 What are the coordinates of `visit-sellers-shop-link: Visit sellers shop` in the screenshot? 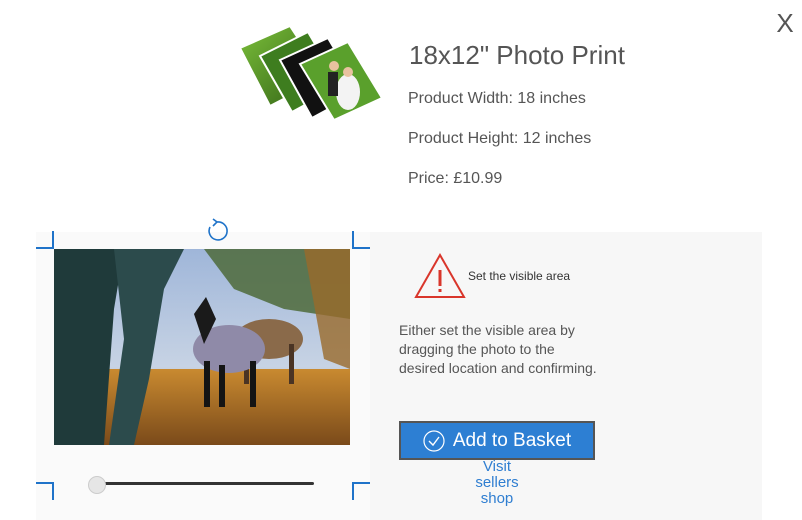 It's located at (497, 483).